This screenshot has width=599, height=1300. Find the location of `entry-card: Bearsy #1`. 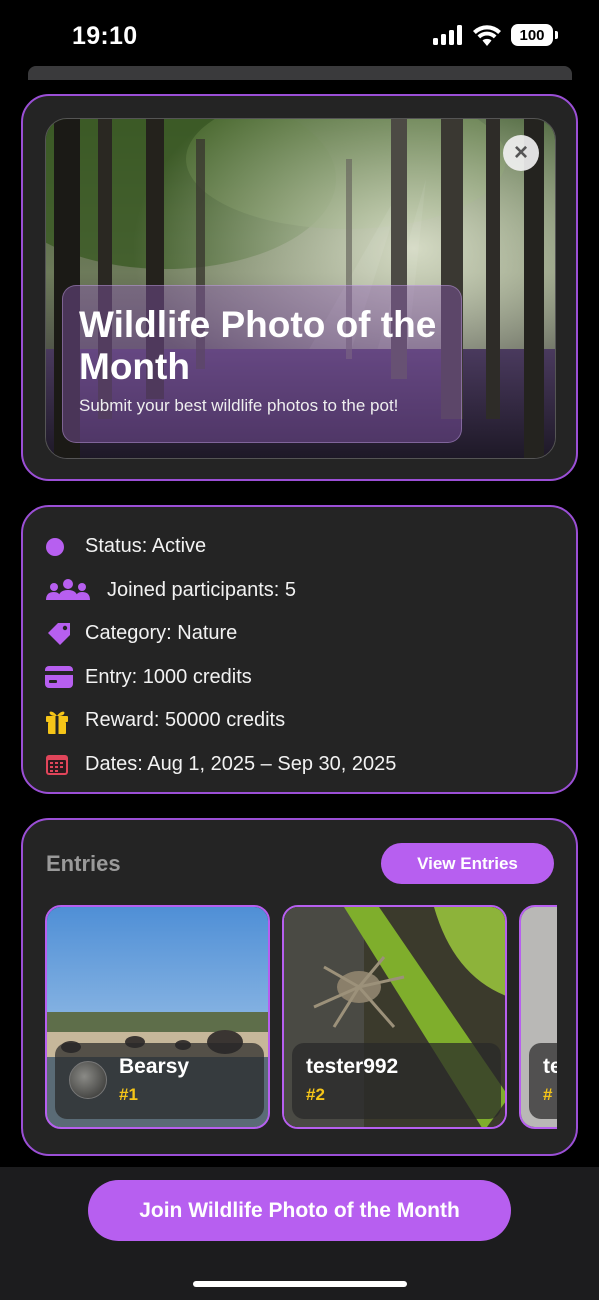

entry-card: Bearsy #1 is located at coordinates (157, 1017).